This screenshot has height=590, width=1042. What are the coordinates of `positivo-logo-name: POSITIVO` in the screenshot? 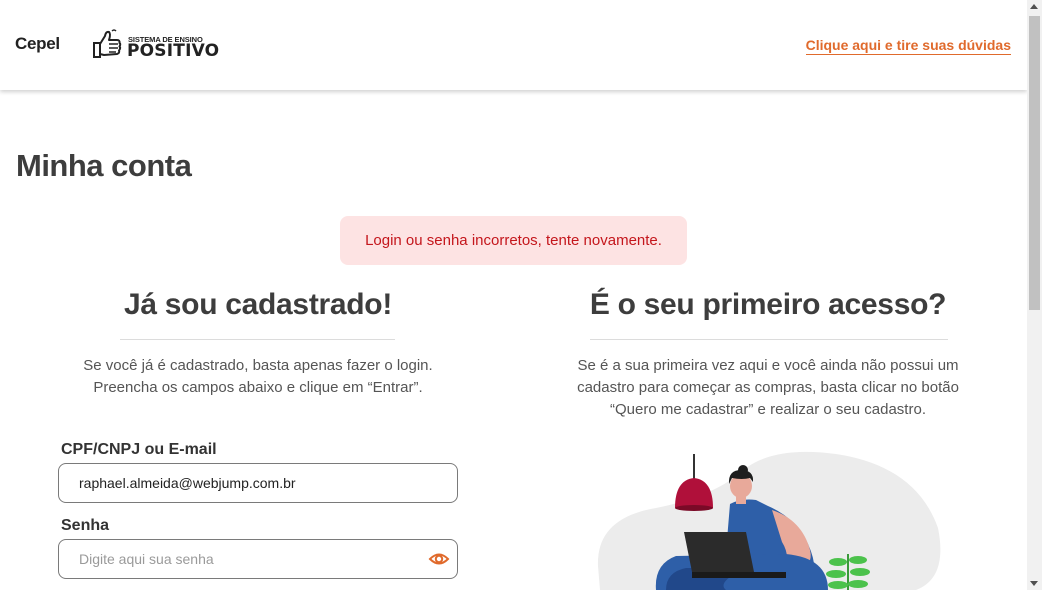 It's located at (173, 51).